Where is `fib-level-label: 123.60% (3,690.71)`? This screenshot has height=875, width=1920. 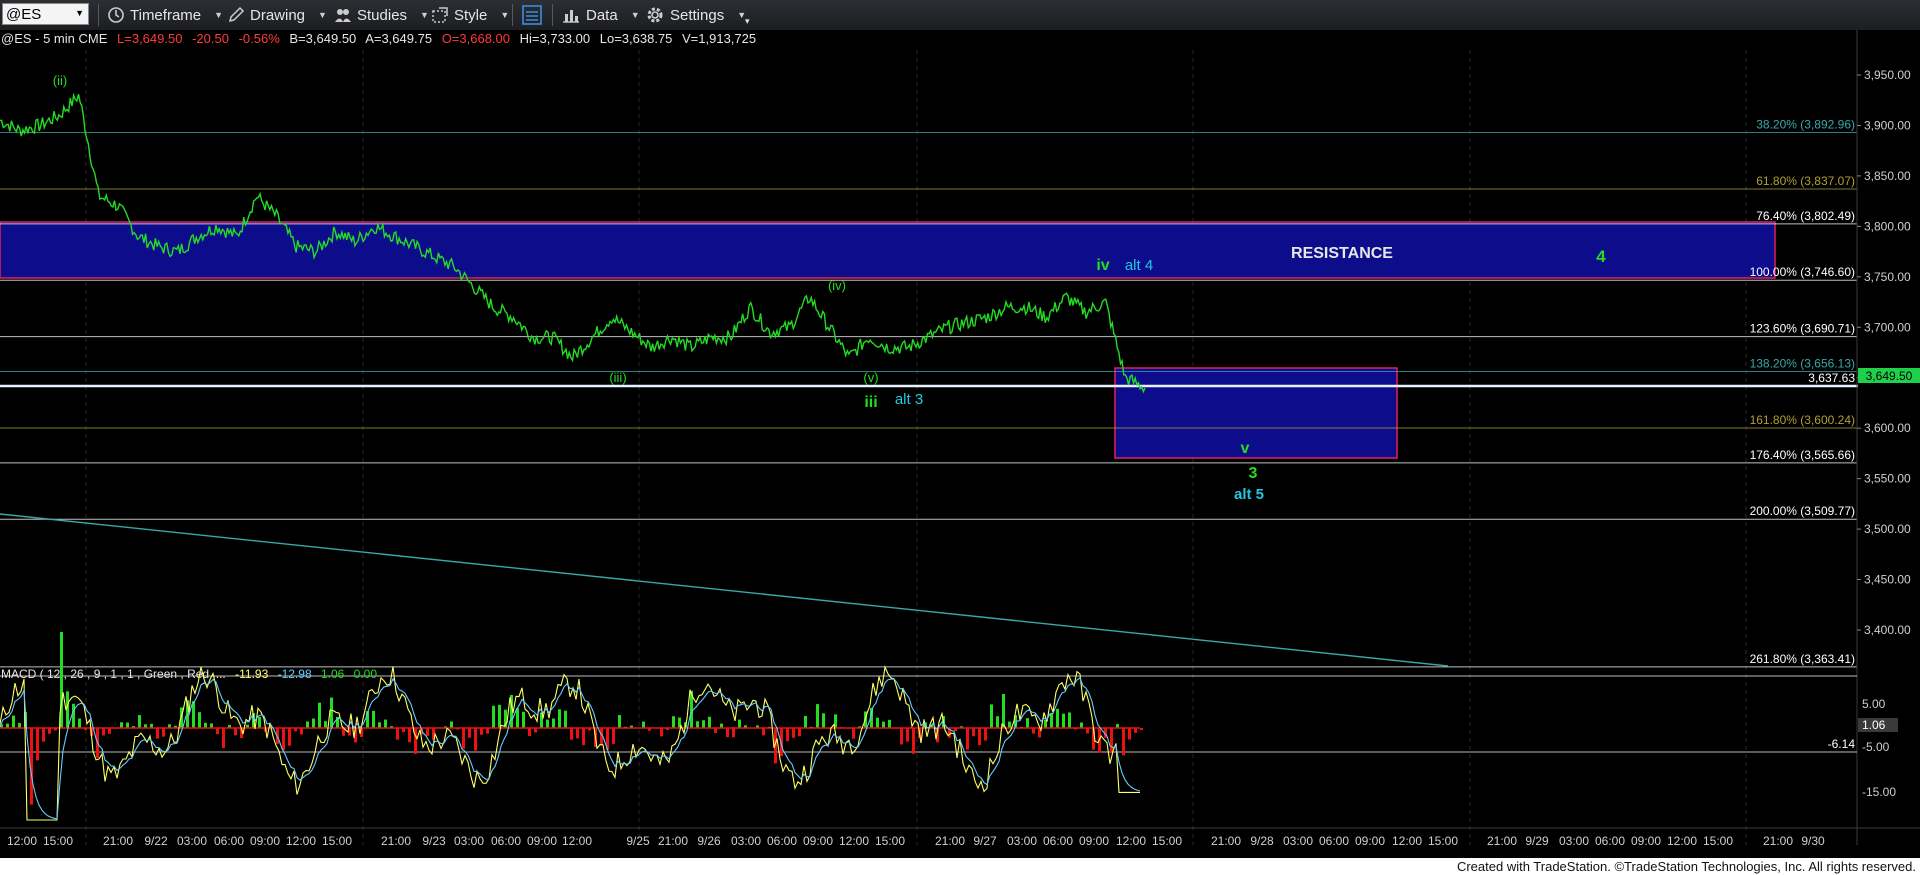
fib-level-label: 123.60% (3,690.71) is located at coordinates (1802, 329).